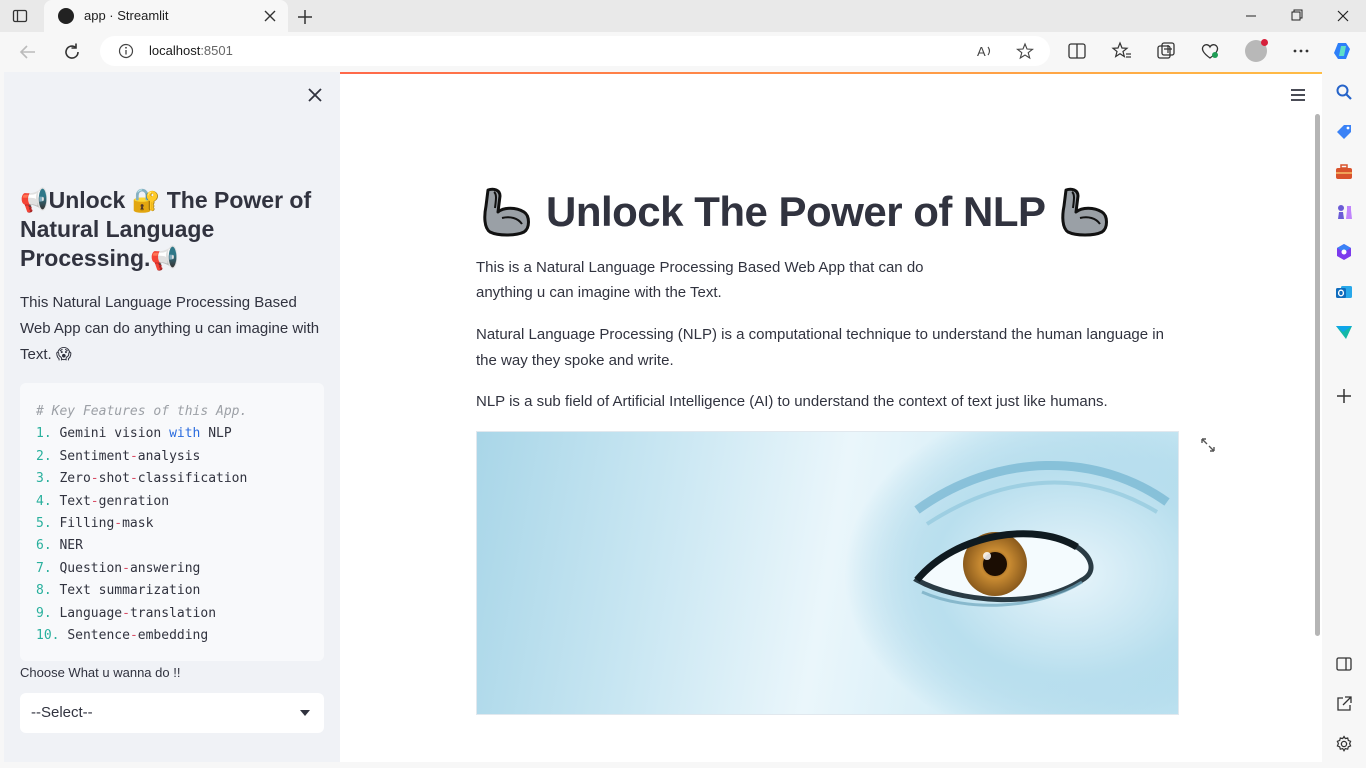 This screenshot has height=768, width=1366. I want to click on add-sidebar-app-icon, so click(1344, 396).